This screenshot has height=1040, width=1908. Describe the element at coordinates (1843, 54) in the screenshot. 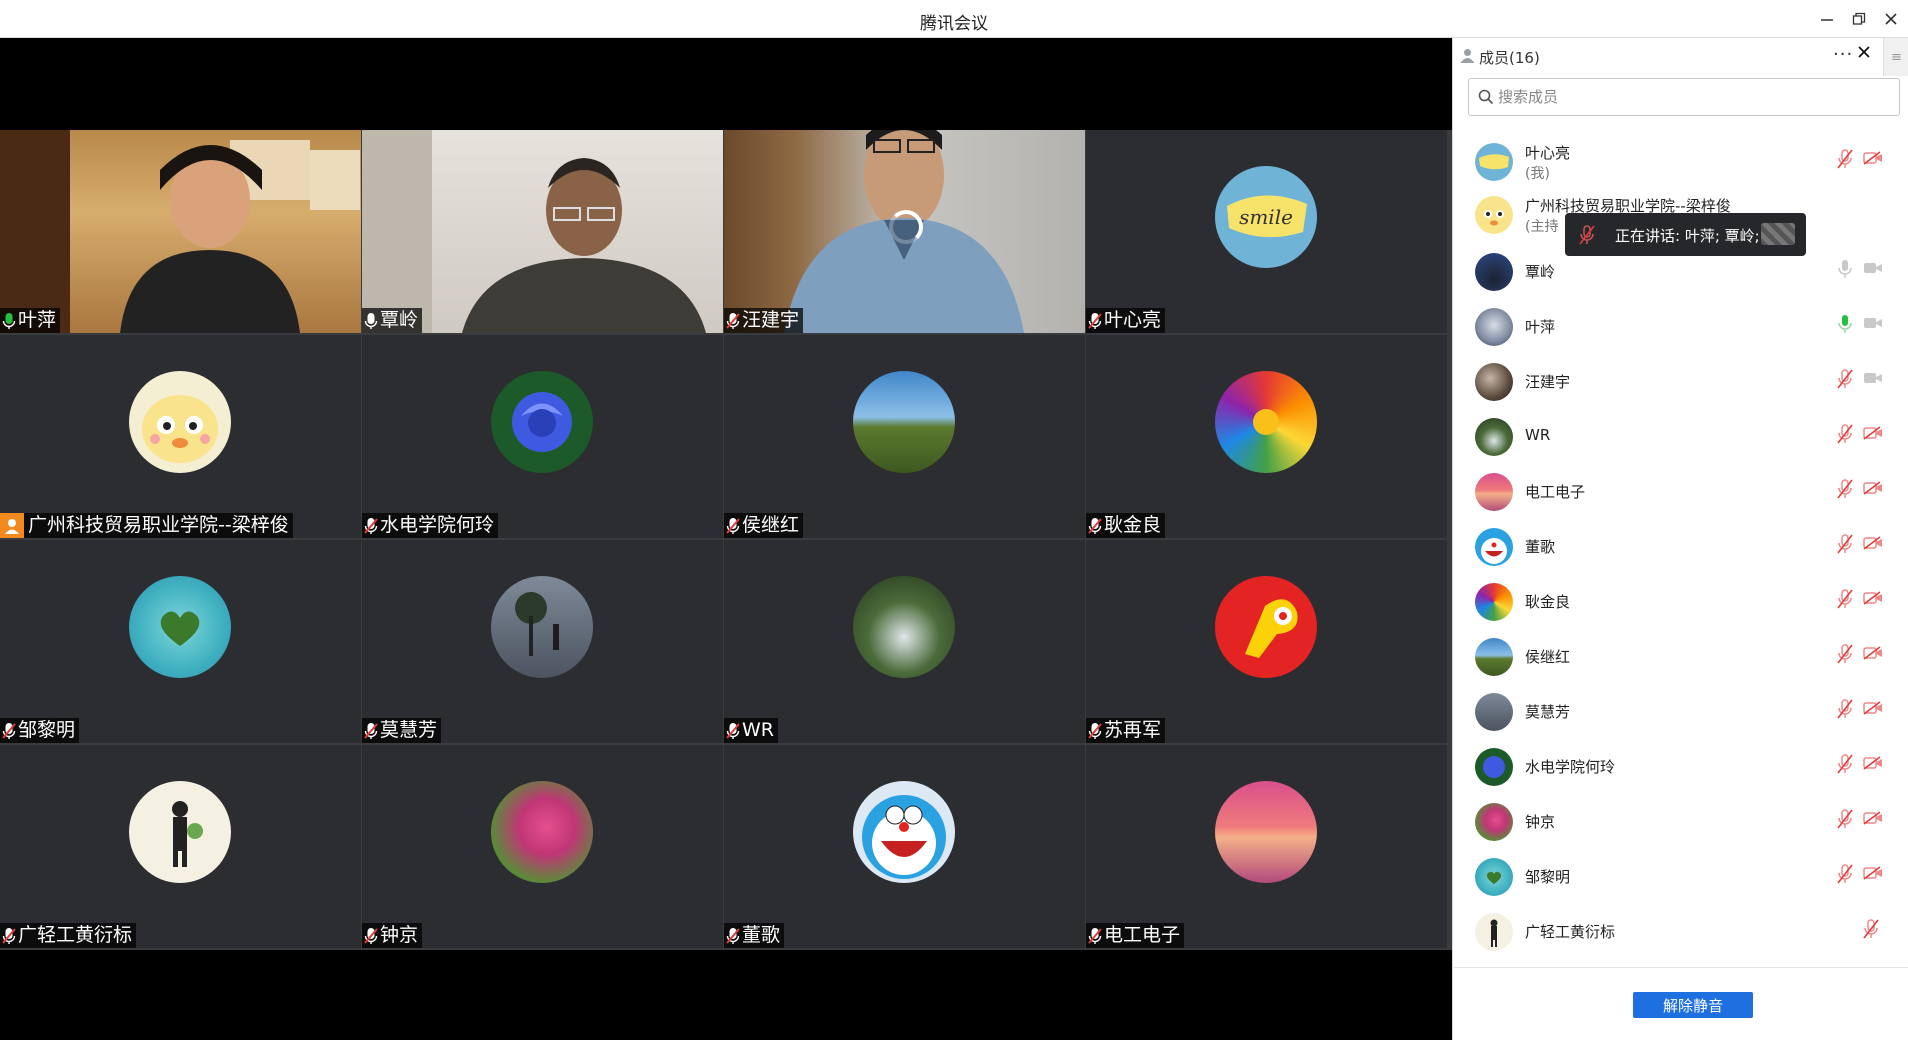

I see `more-icon: ···` at that location.